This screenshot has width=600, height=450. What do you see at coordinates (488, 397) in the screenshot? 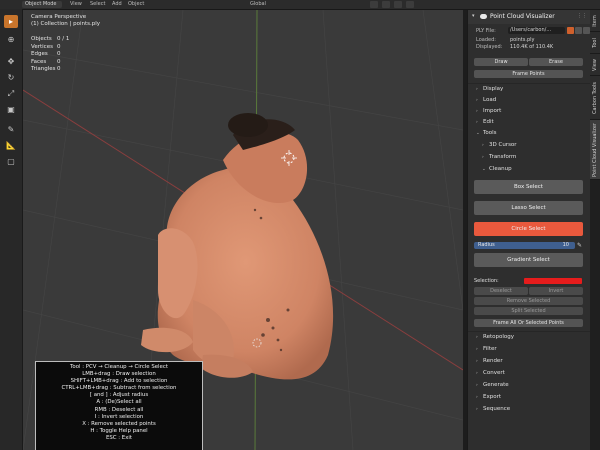
I see `section-export: › Export` at bounding box center [488, 397].